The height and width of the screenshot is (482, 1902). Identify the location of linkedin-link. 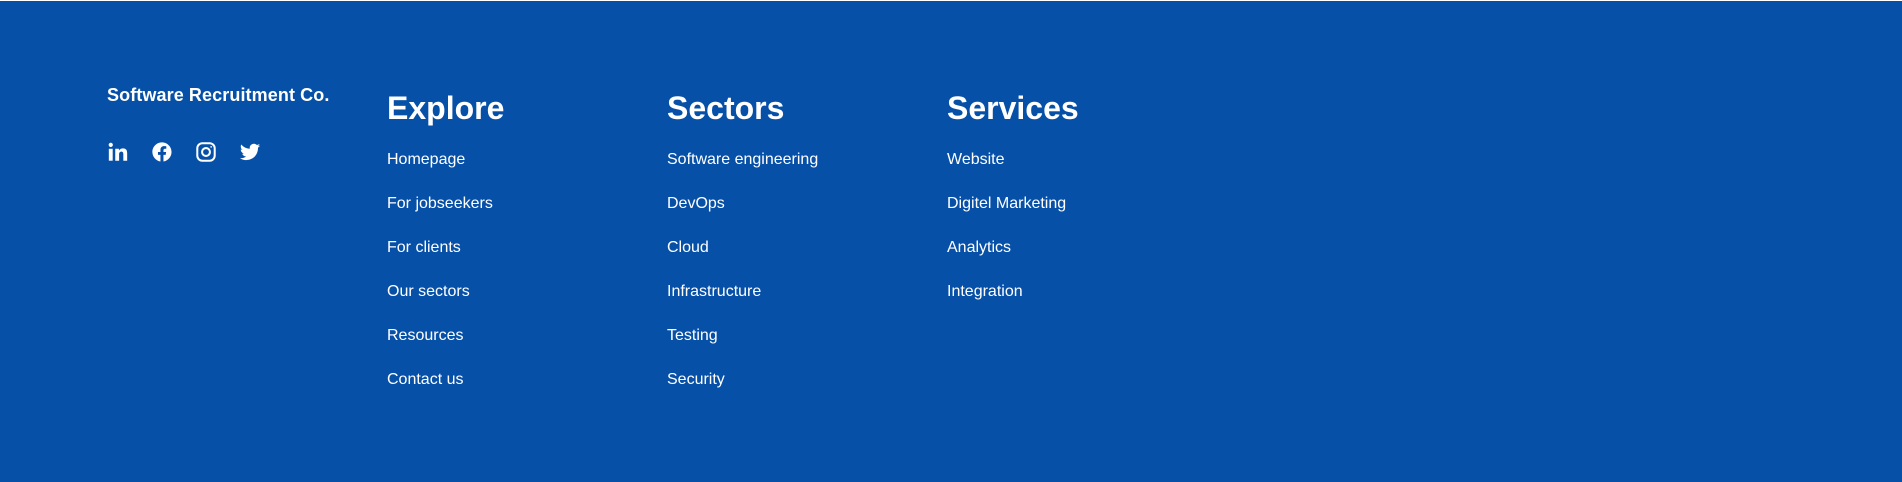
(118, 152).